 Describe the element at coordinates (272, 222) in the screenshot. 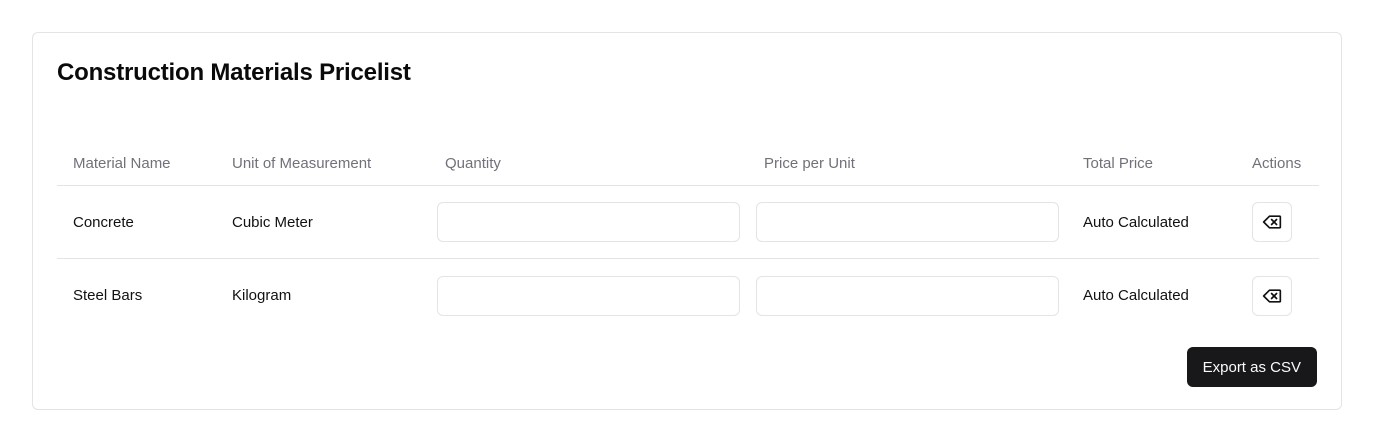

I see `unit-cell: Cubic Meter` at that location.